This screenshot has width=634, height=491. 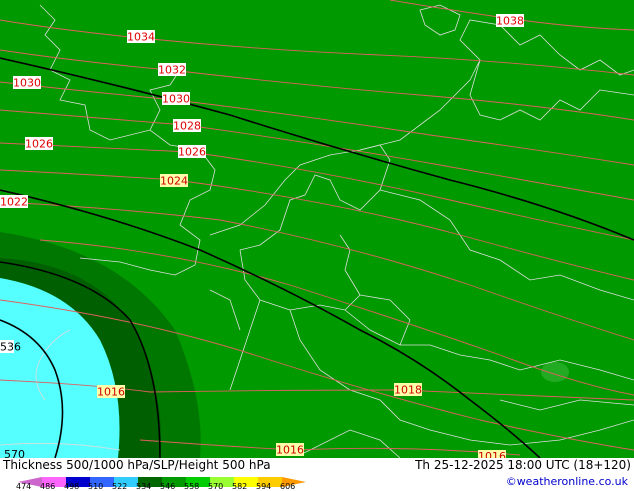 What do you see at coordinates (555, 372) in the screenshot?
I see `thickness-blob` at bounding box center [555, 372].